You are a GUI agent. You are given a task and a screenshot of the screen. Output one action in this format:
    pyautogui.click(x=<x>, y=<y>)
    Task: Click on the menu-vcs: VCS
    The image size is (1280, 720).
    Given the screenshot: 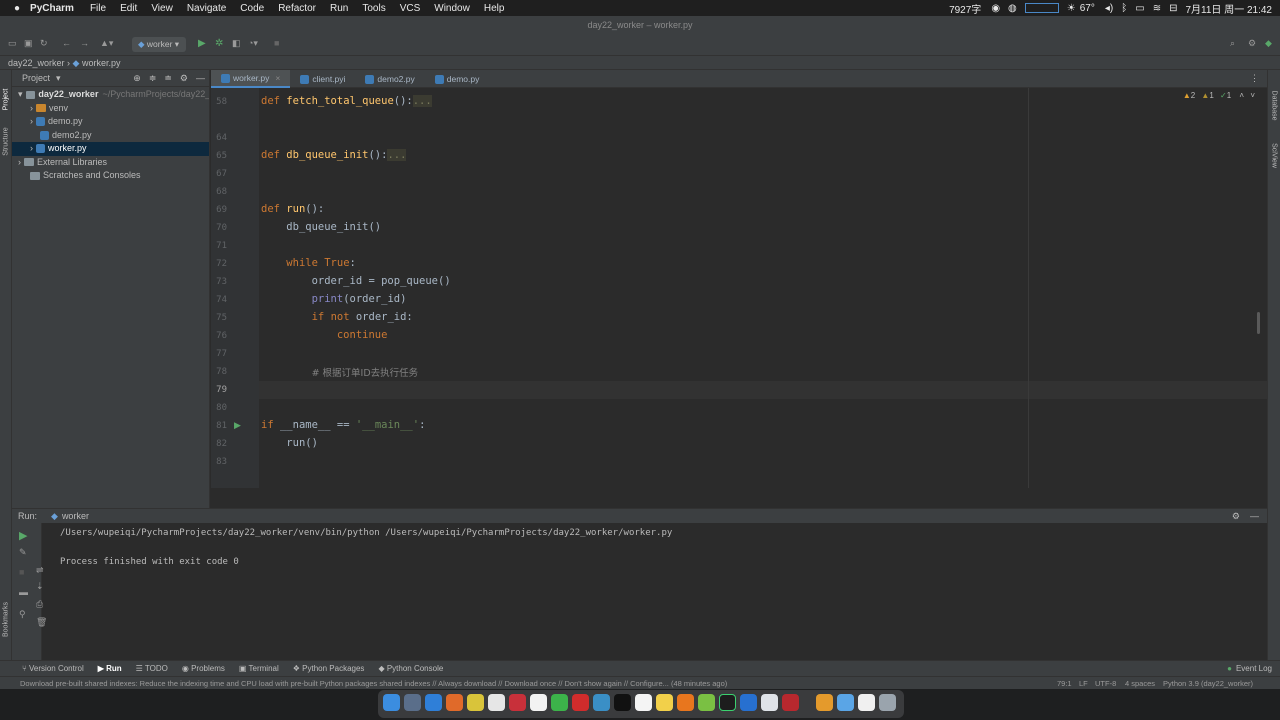 What is the action you would take?
    pyautogui.click(x=410, y=8)
    